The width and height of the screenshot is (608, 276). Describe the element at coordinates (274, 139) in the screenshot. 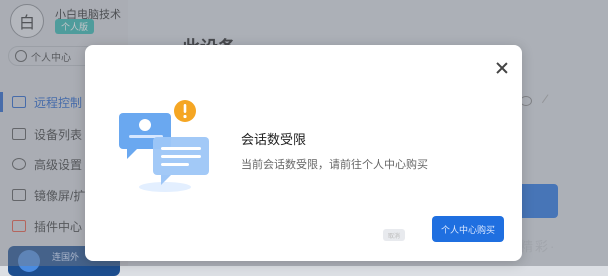

I see `dialog-title: 会话数受限` at that location.